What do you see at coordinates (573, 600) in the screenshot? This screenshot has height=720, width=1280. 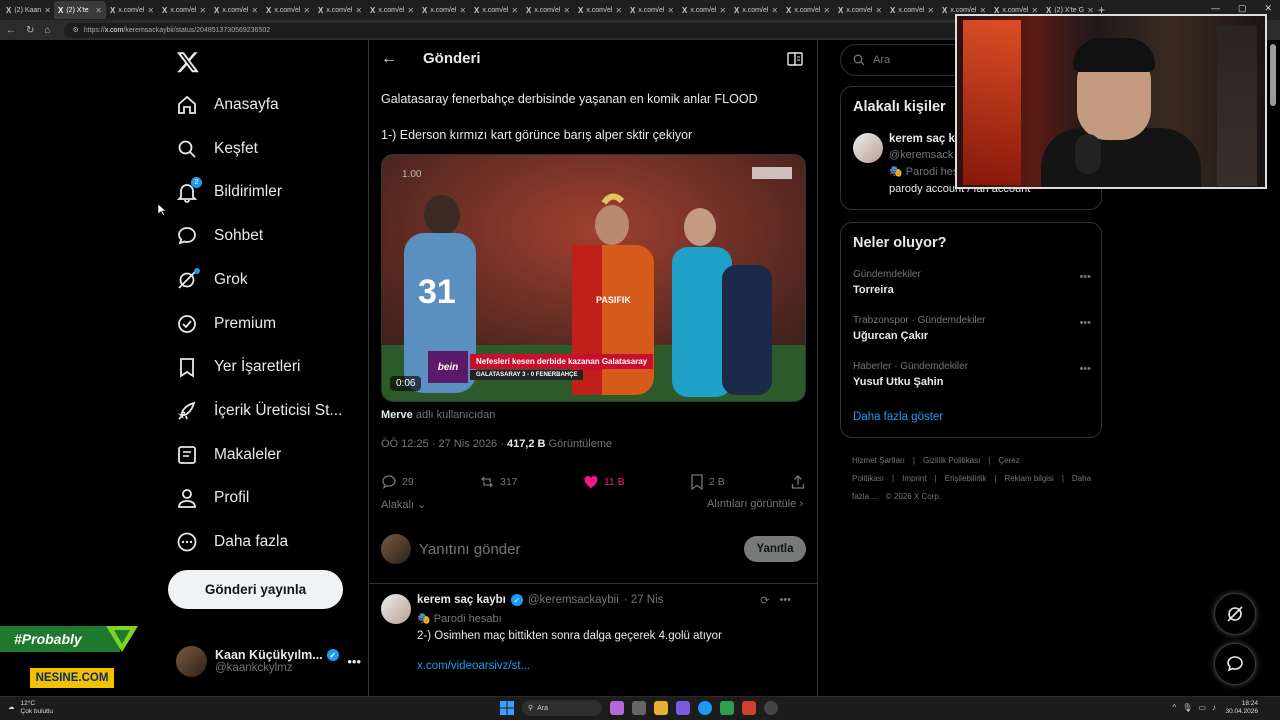 I see `reply-author-handle: @keremsackaybii` at bounding box center [573, 600].